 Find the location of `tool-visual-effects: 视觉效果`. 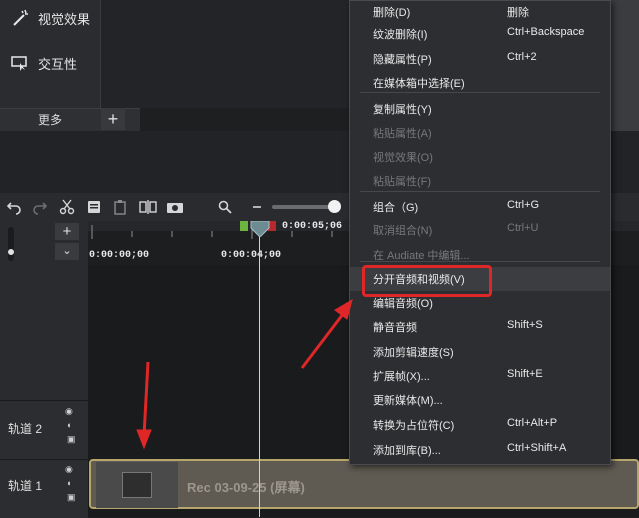

tool-visual-effects: 视觉效果 is located at coordinates (50, 18).